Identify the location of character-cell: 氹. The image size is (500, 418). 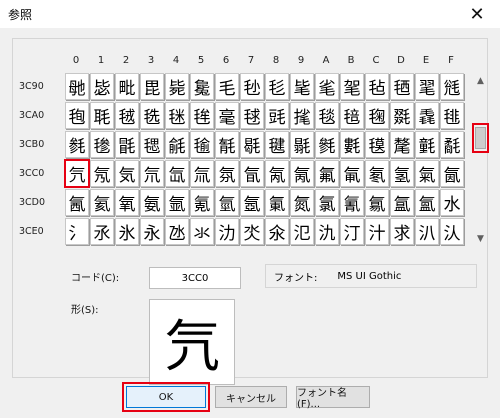
(177, 231).